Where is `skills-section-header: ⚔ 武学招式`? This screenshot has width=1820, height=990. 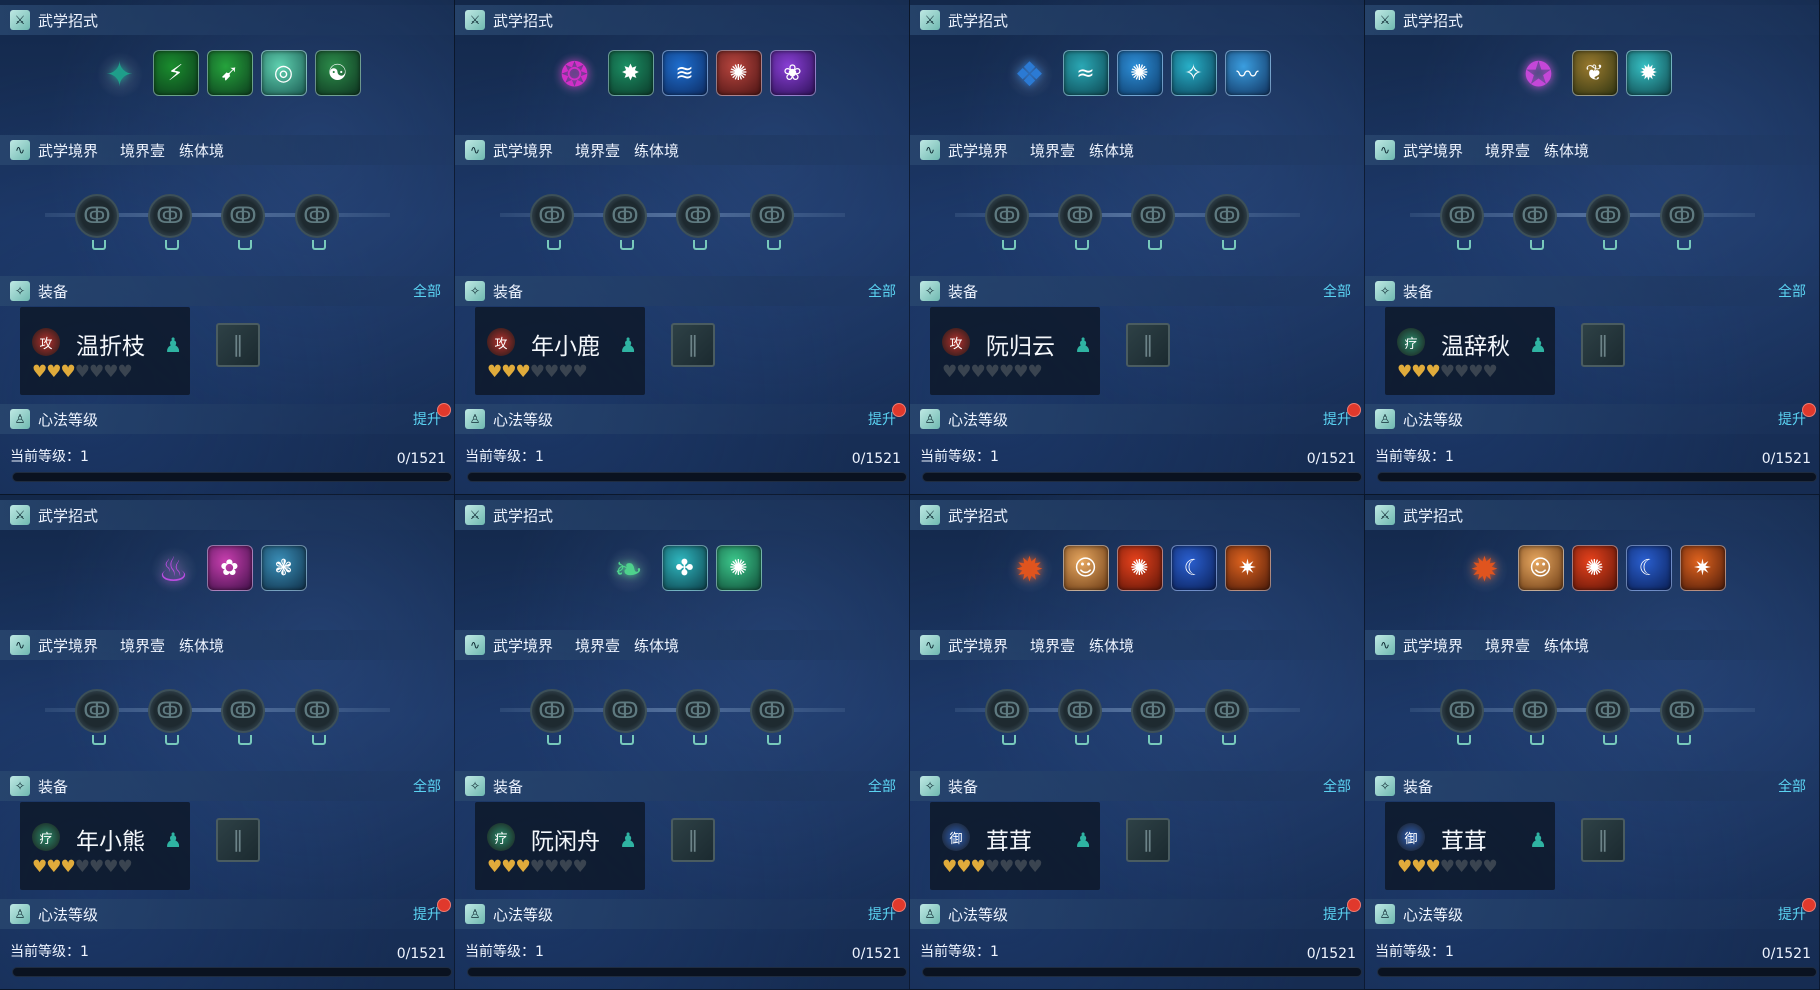
skills-section-header: ⚔ 武学招式 is located at coordinates (682, 515).